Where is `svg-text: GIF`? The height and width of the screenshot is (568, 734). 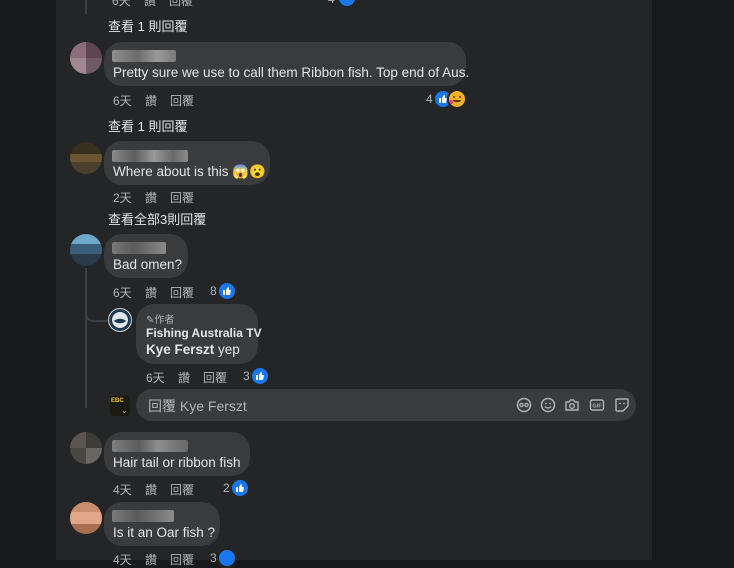 svg-text: GIF is located at coordinates (597, 407).